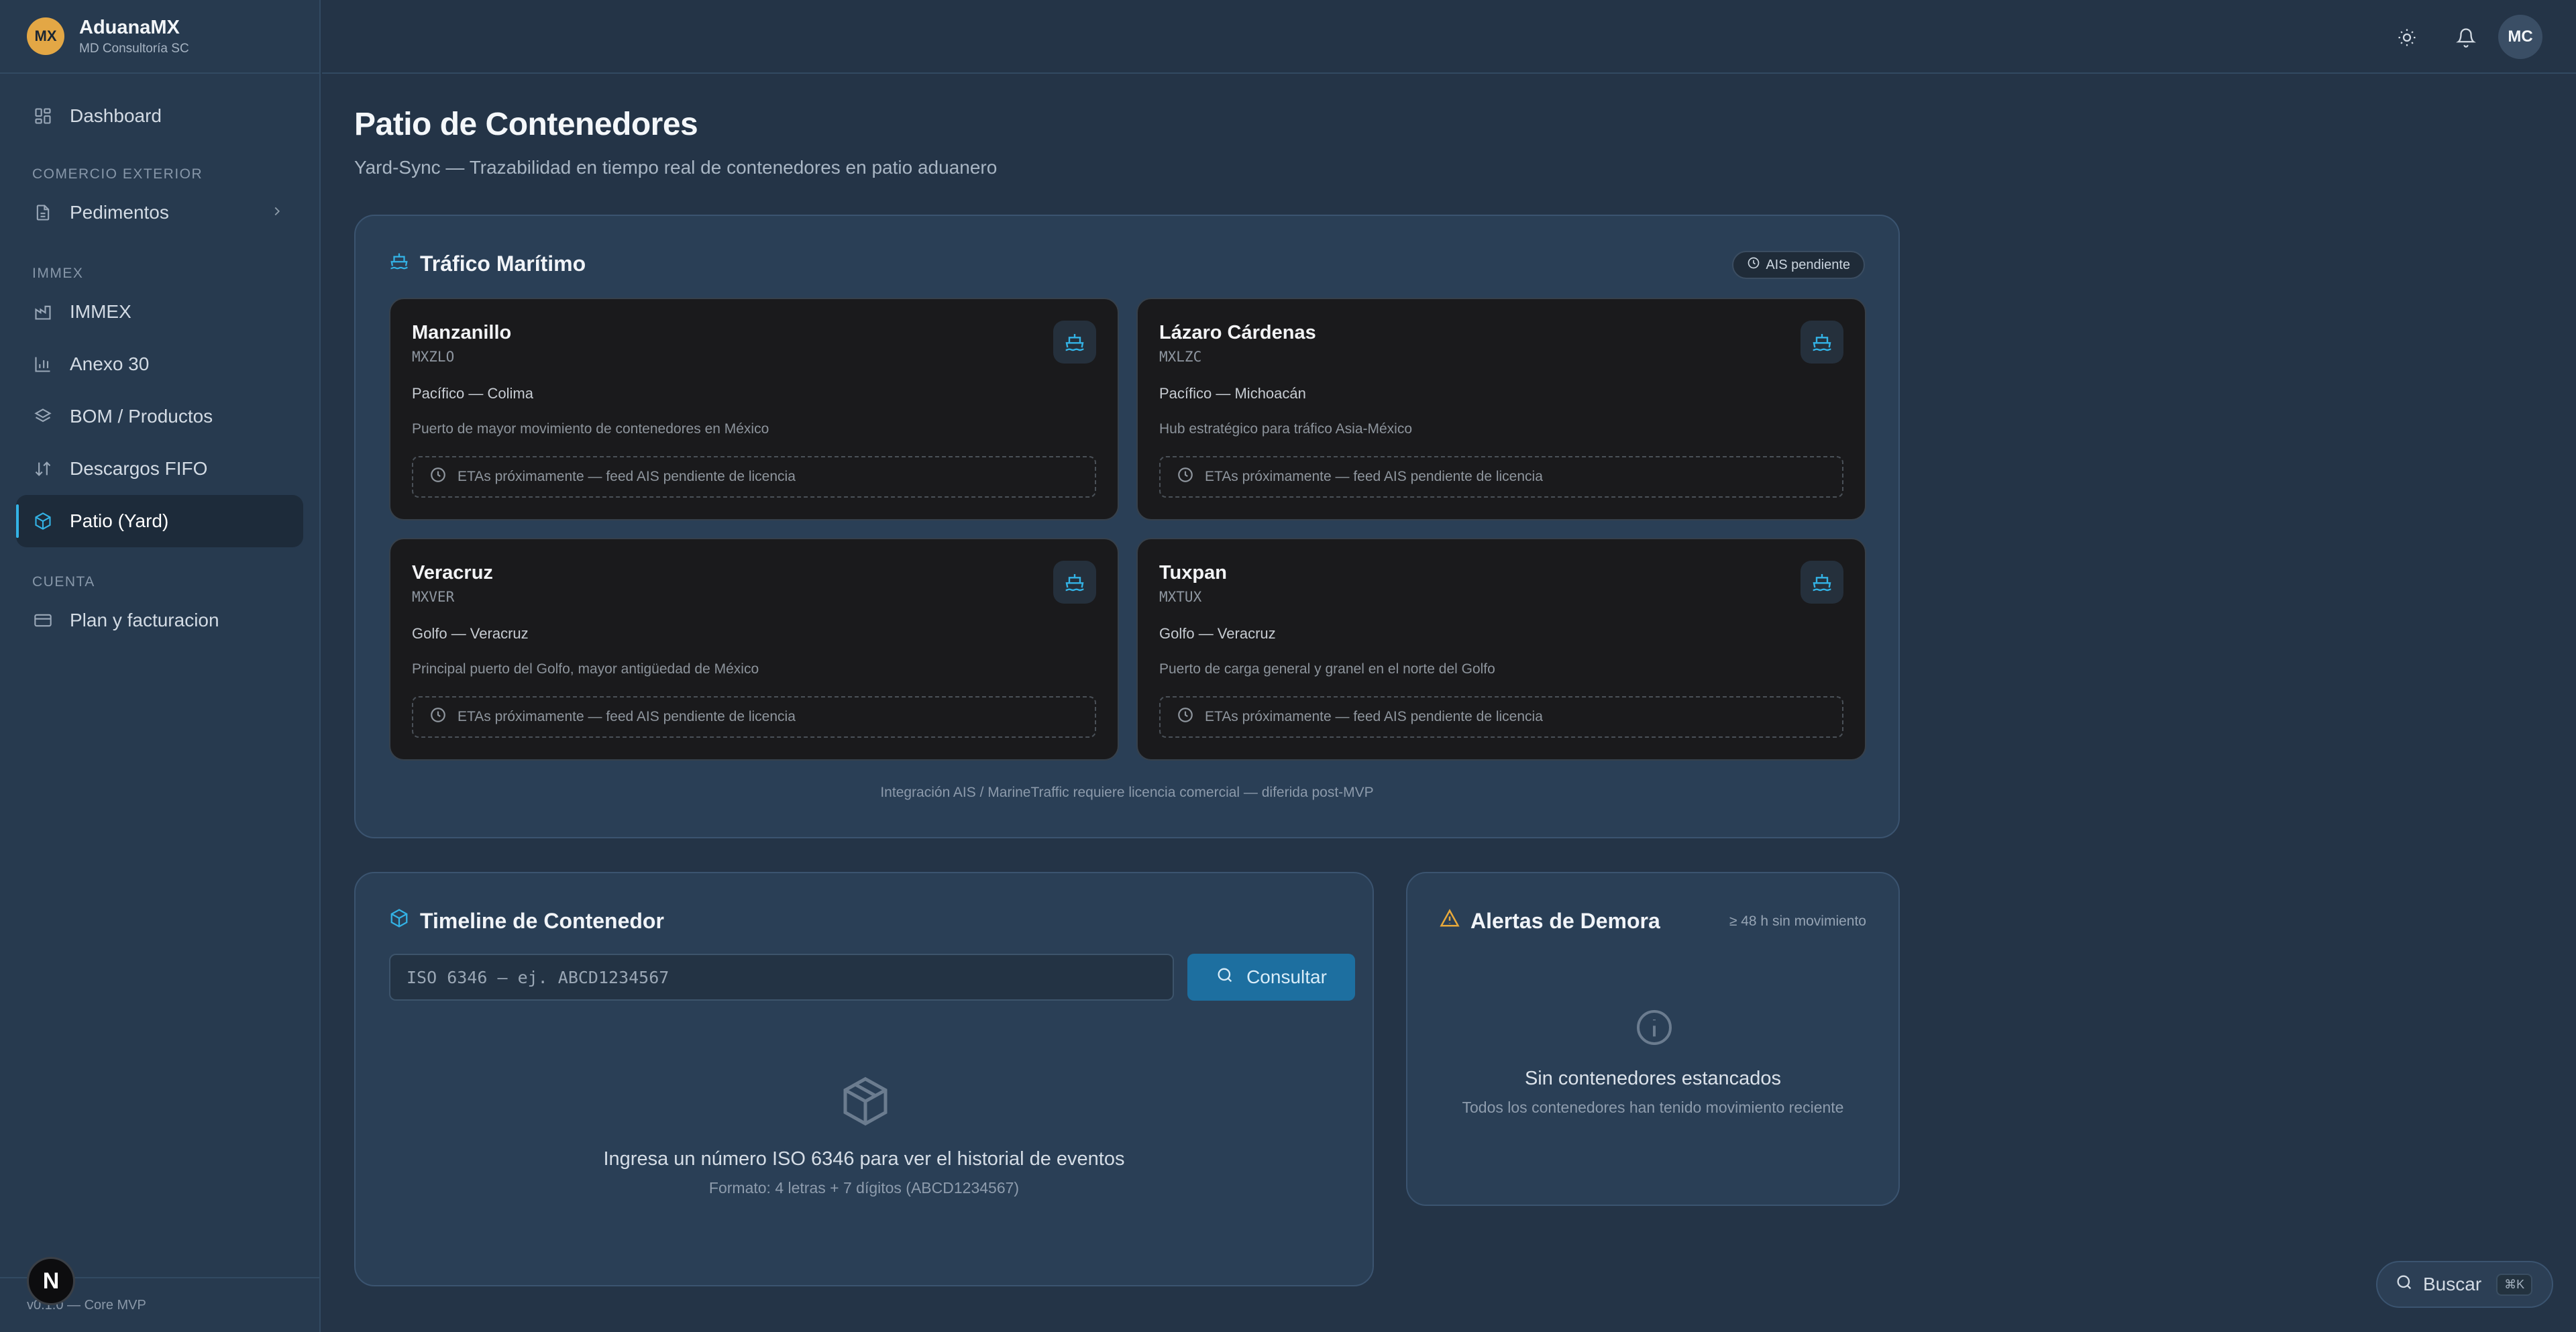 This screenshot has height=1332, width=2576. Describe the element at coordinates (1808, 264) in the screenshot. I see `ais-status-text: AIS pendiente` at that location.